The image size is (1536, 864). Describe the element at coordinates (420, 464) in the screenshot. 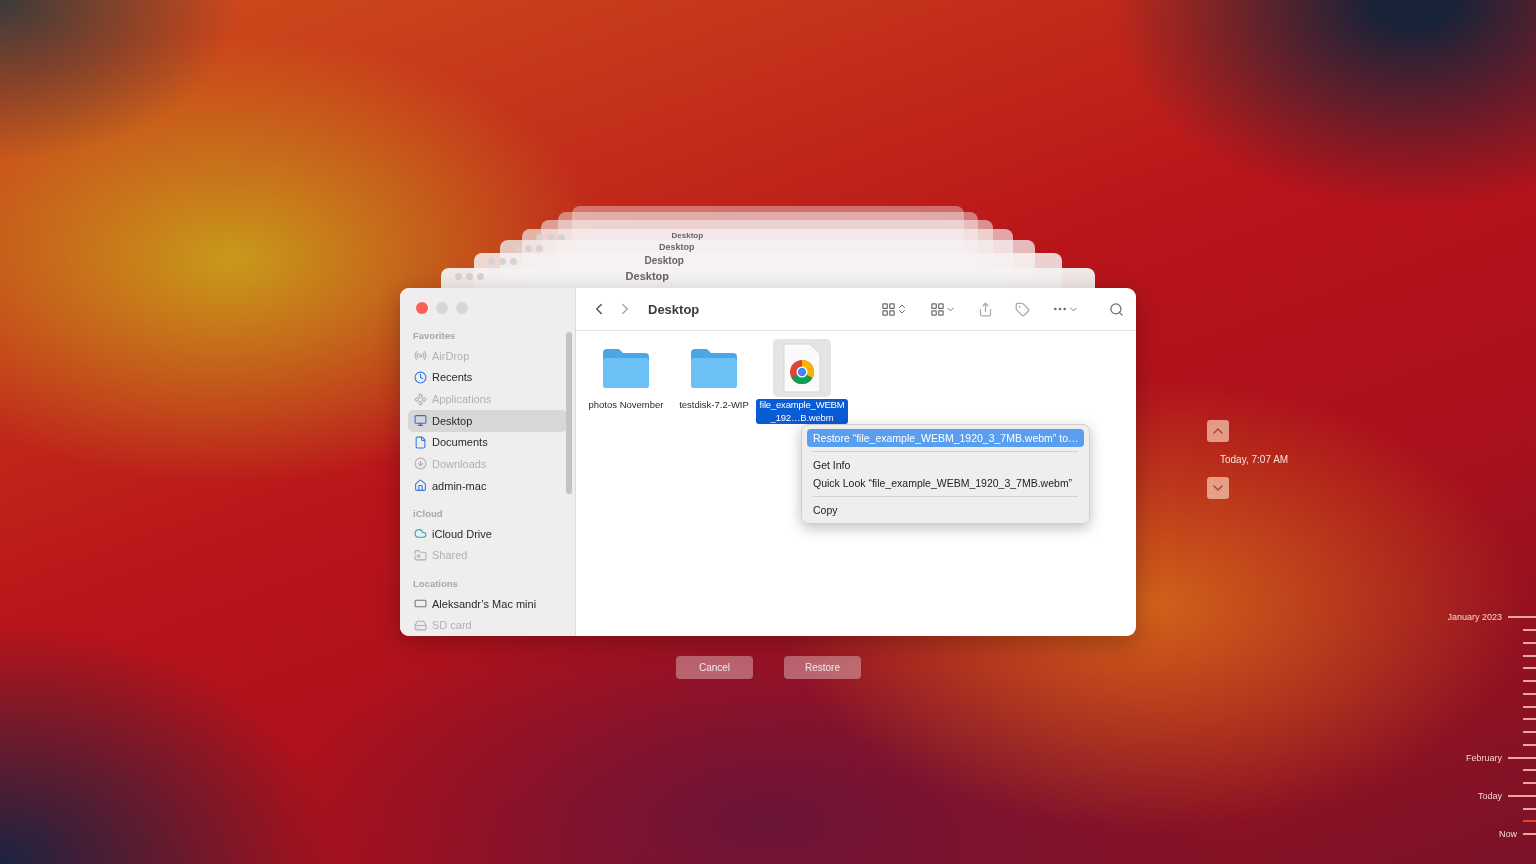

I see `download-icon` at that location.